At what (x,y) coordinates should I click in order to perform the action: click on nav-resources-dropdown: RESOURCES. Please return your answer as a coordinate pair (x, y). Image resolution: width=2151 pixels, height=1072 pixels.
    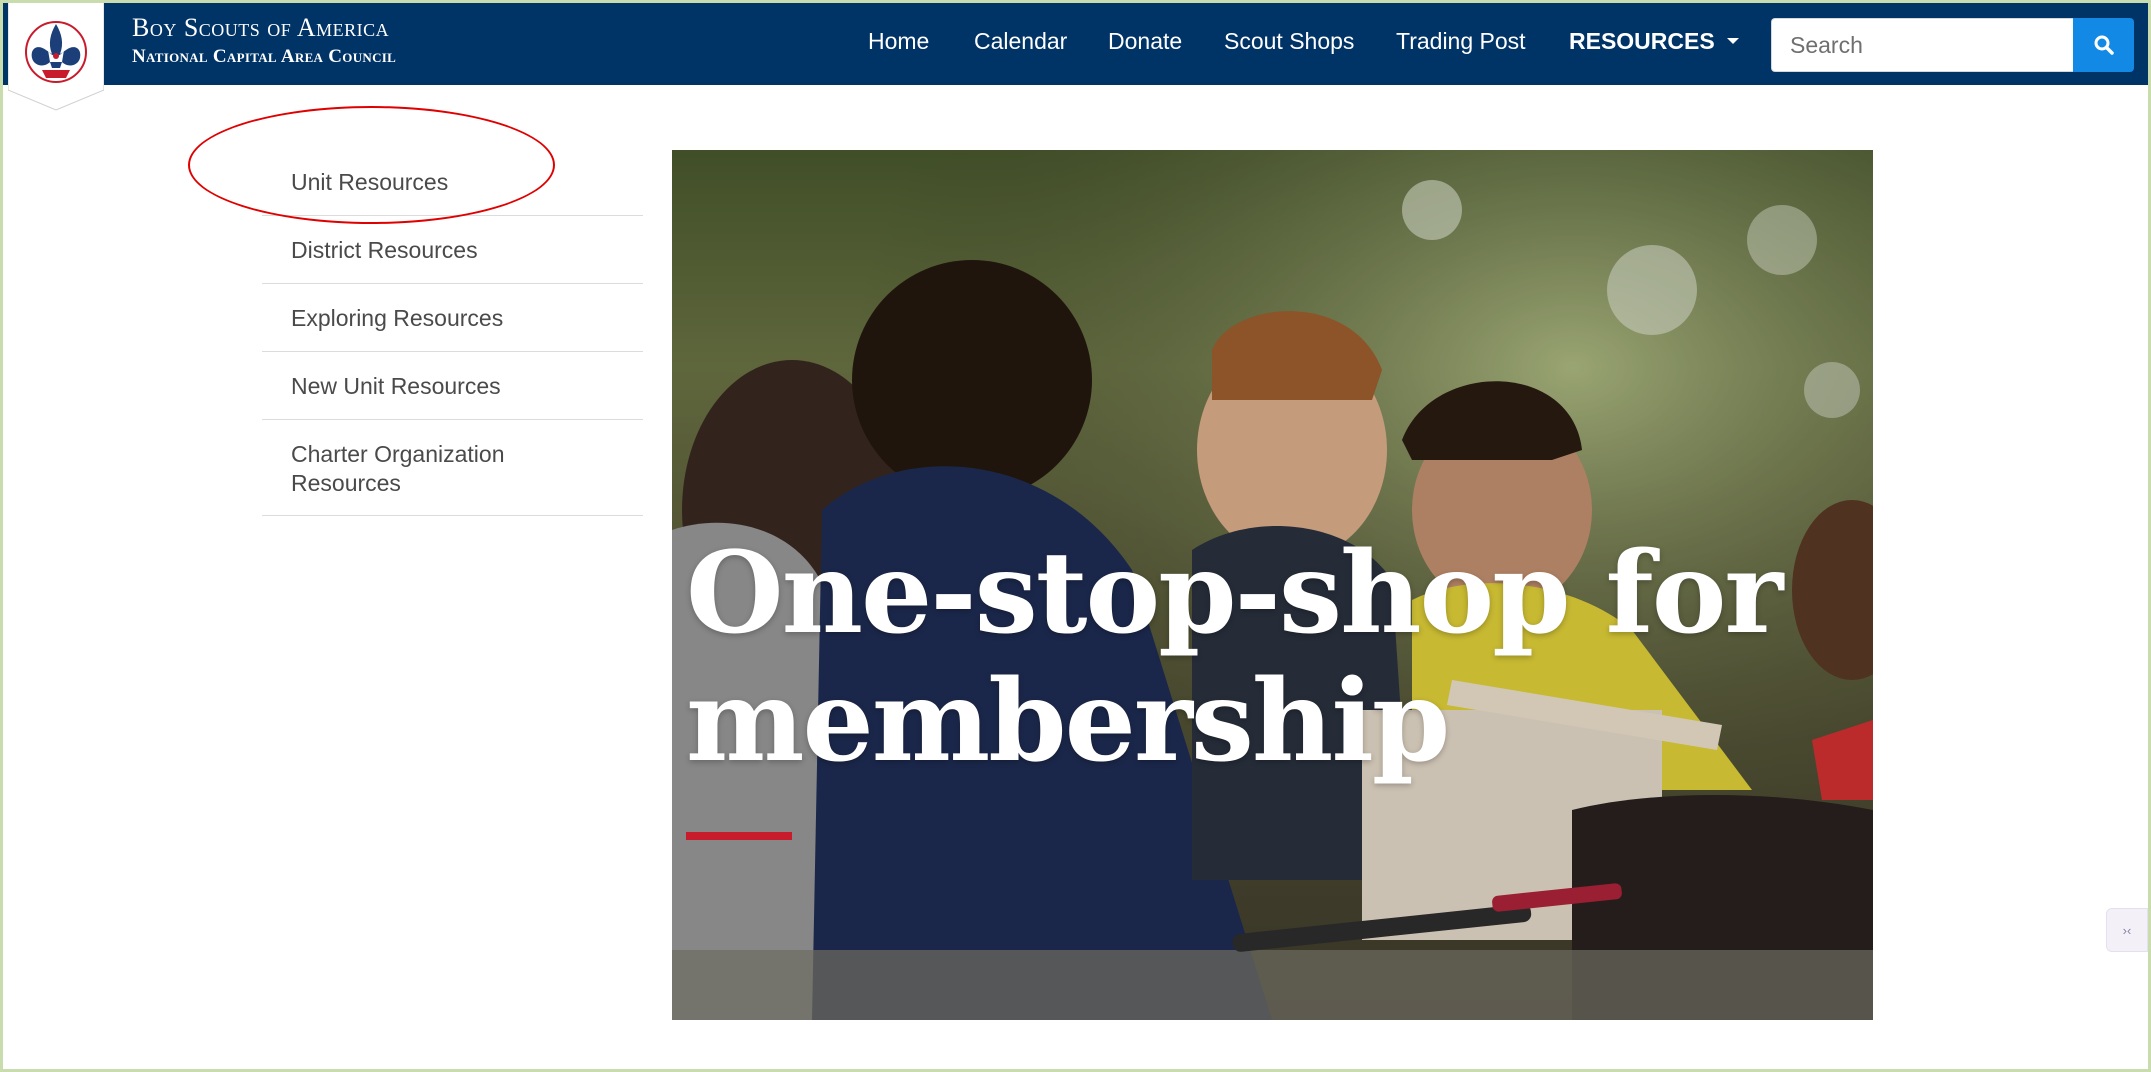
    Looking at the image, I should click on (1654, 41).